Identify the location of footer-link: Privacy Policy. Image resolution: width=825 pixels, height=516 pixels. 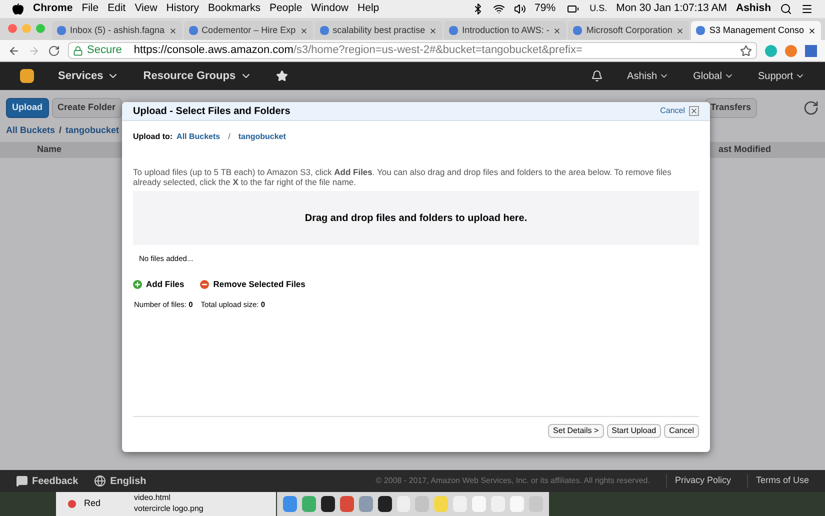
(698, 481).